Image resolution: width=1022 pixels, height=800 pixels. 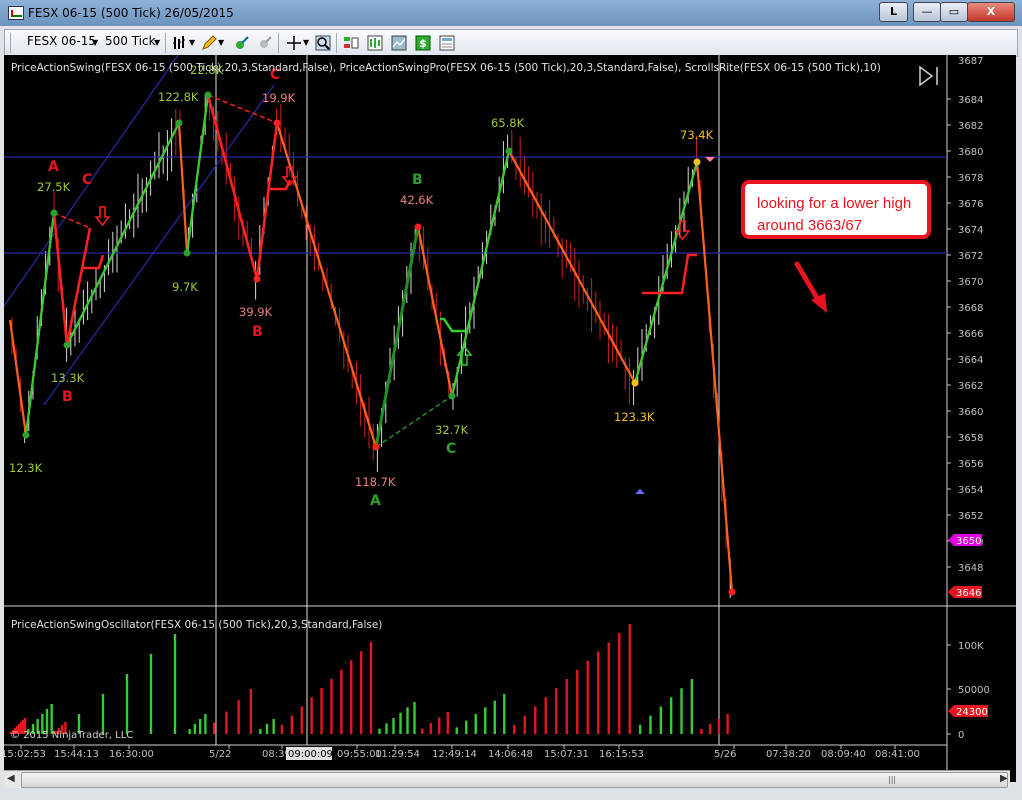 What do you see at coordinates (25, 754) in the screenshot?
I see `time-tick-label: 15:02:53` at bounding box center [25, 754].